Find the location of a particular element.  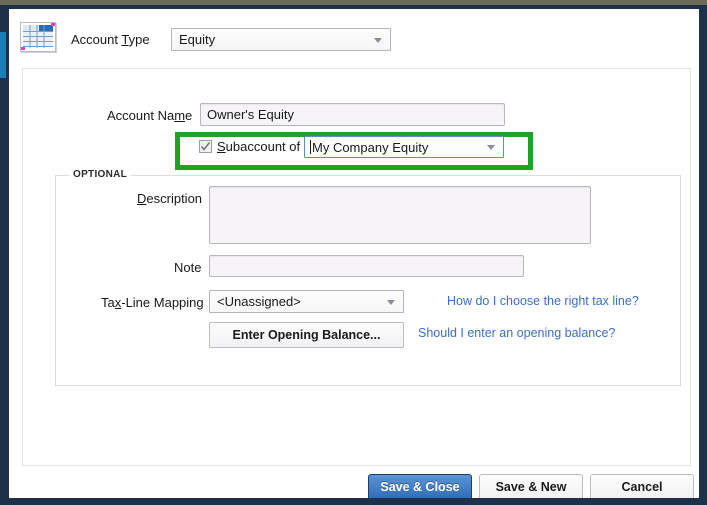

save-and-close-button: Save & Close is located at coordinates (420, 486).